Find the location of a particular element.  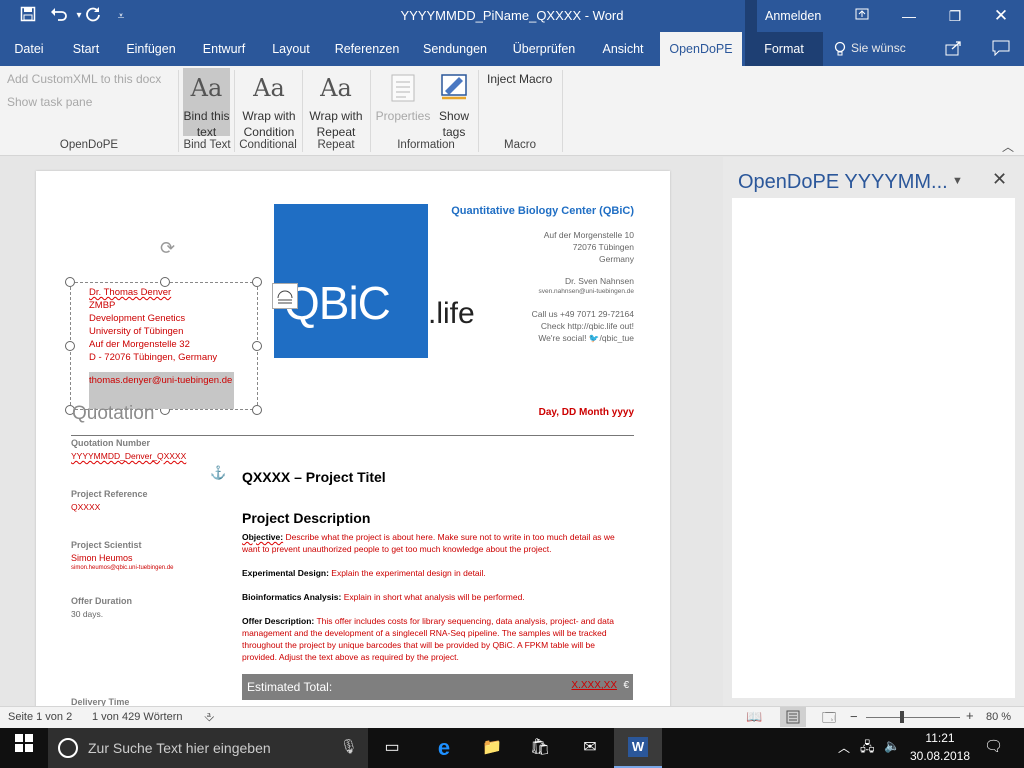

show-tags-button: Show tags is located at coordinates (454, 104).